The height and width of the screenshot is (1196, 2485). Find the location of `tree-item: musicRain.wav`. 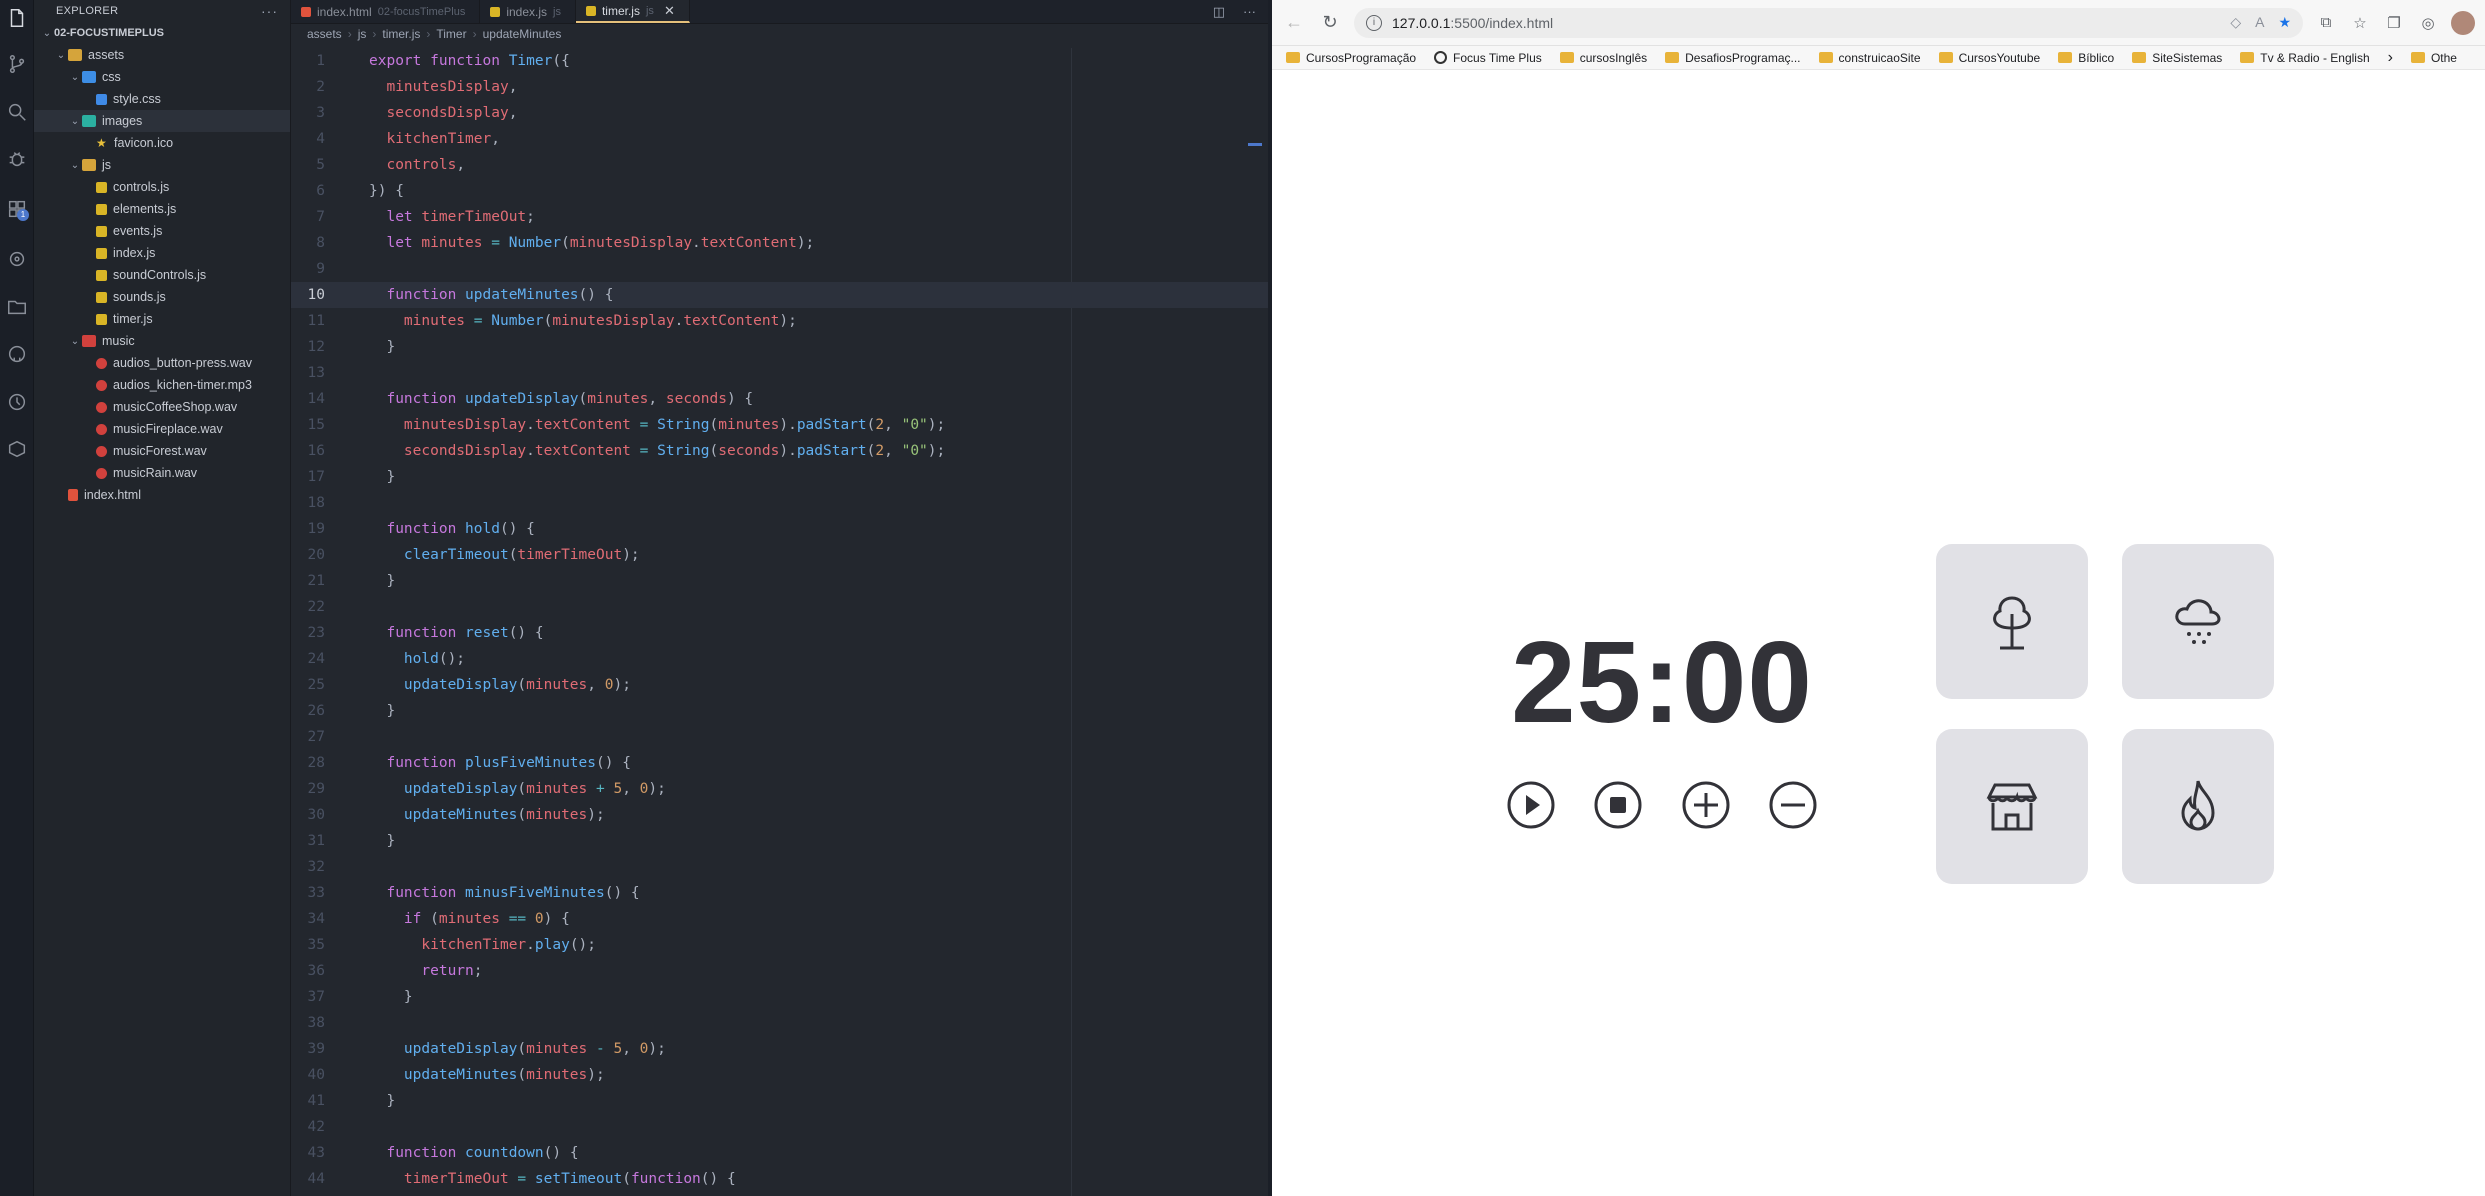

tree-item: musicRain.wav is located at coordinates (162, 473).